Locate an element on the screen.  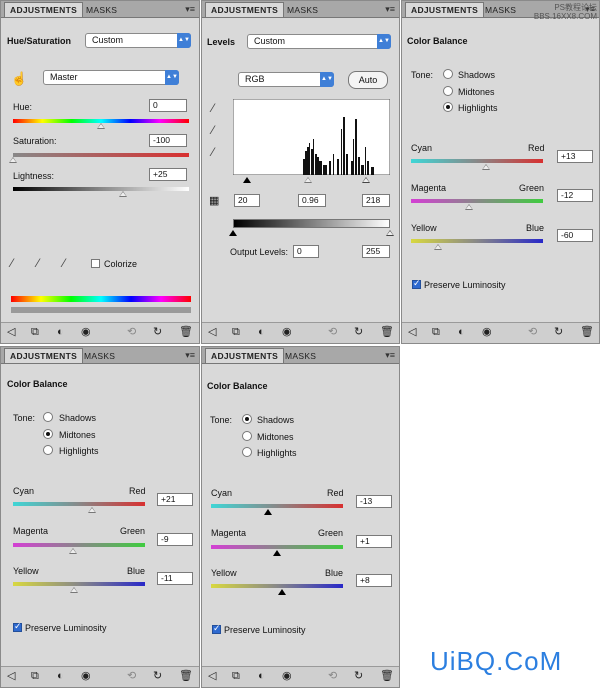
lightness-input: +25 is located at coordinates (168, 174).